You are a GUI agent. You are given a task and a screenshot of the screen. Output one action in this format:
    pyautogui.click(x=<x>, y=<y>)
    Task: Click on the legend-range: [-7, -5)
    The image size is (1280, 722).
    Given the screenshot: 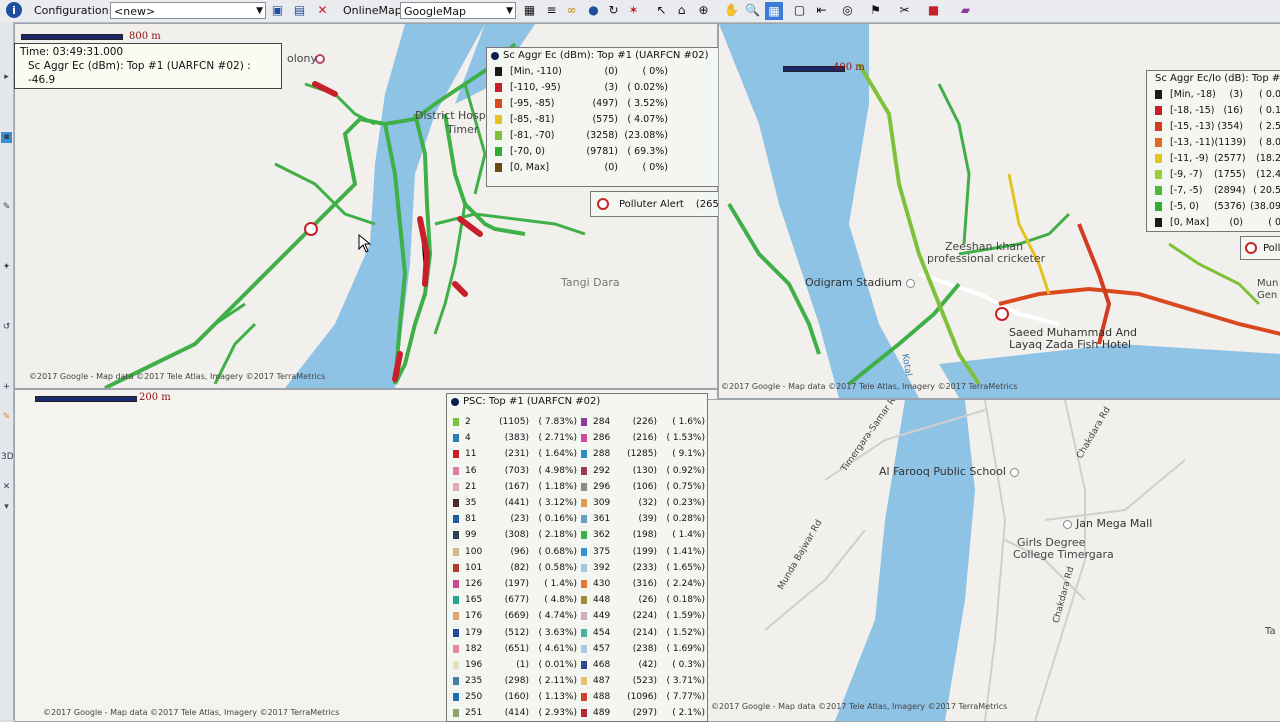 What is the action you would take?
    pyautogui.click(x=1192, y=190)
    